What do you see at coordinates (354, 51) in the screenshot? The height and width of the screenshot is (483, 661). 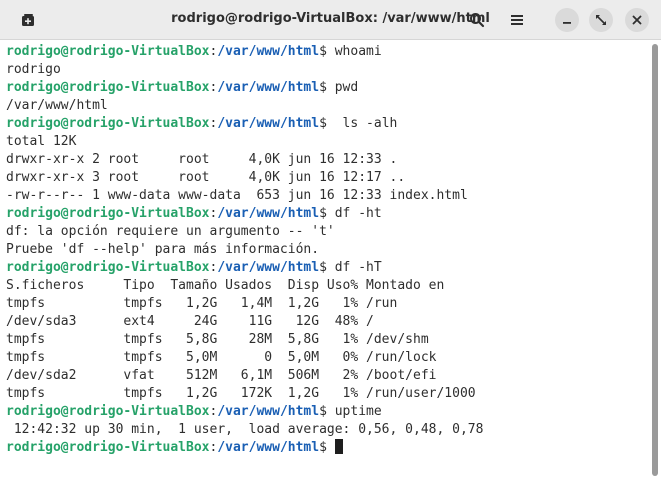 I see `command-text: whoami` at bounding box center [354, 51].